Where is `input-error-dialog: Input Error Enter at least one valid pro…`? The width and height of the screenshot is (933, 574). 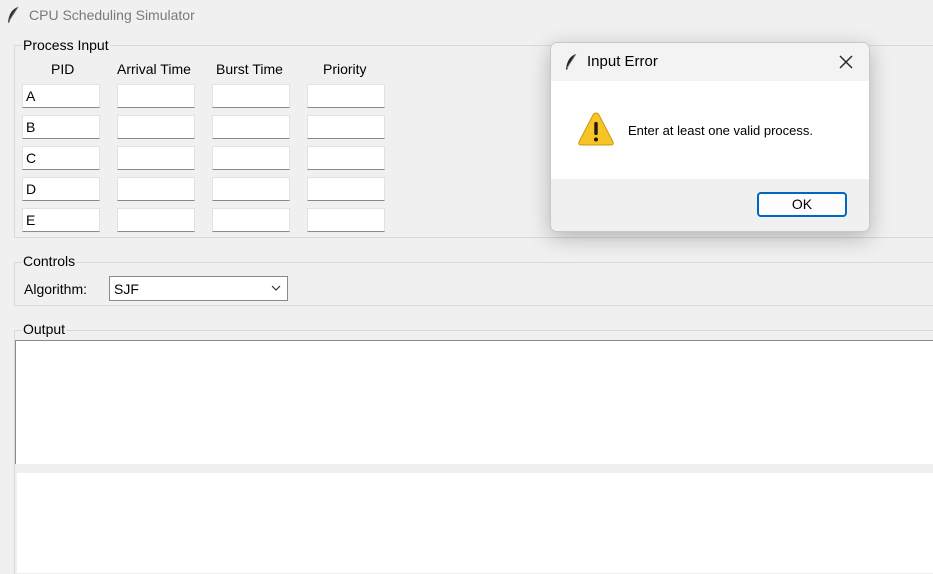
input-error-dialog: Input Error Enter at least one valid pro… is located at coordinates (710, 137).